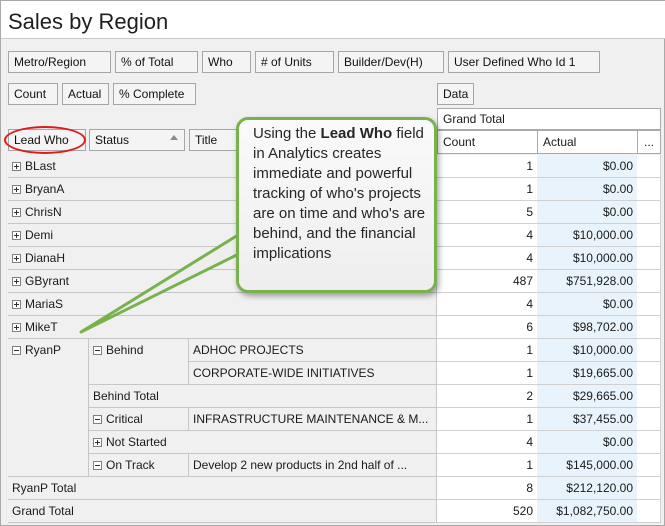 The image size is (665, 526). I want to click on grand-total-row: Grand Total, so click(222, 511).